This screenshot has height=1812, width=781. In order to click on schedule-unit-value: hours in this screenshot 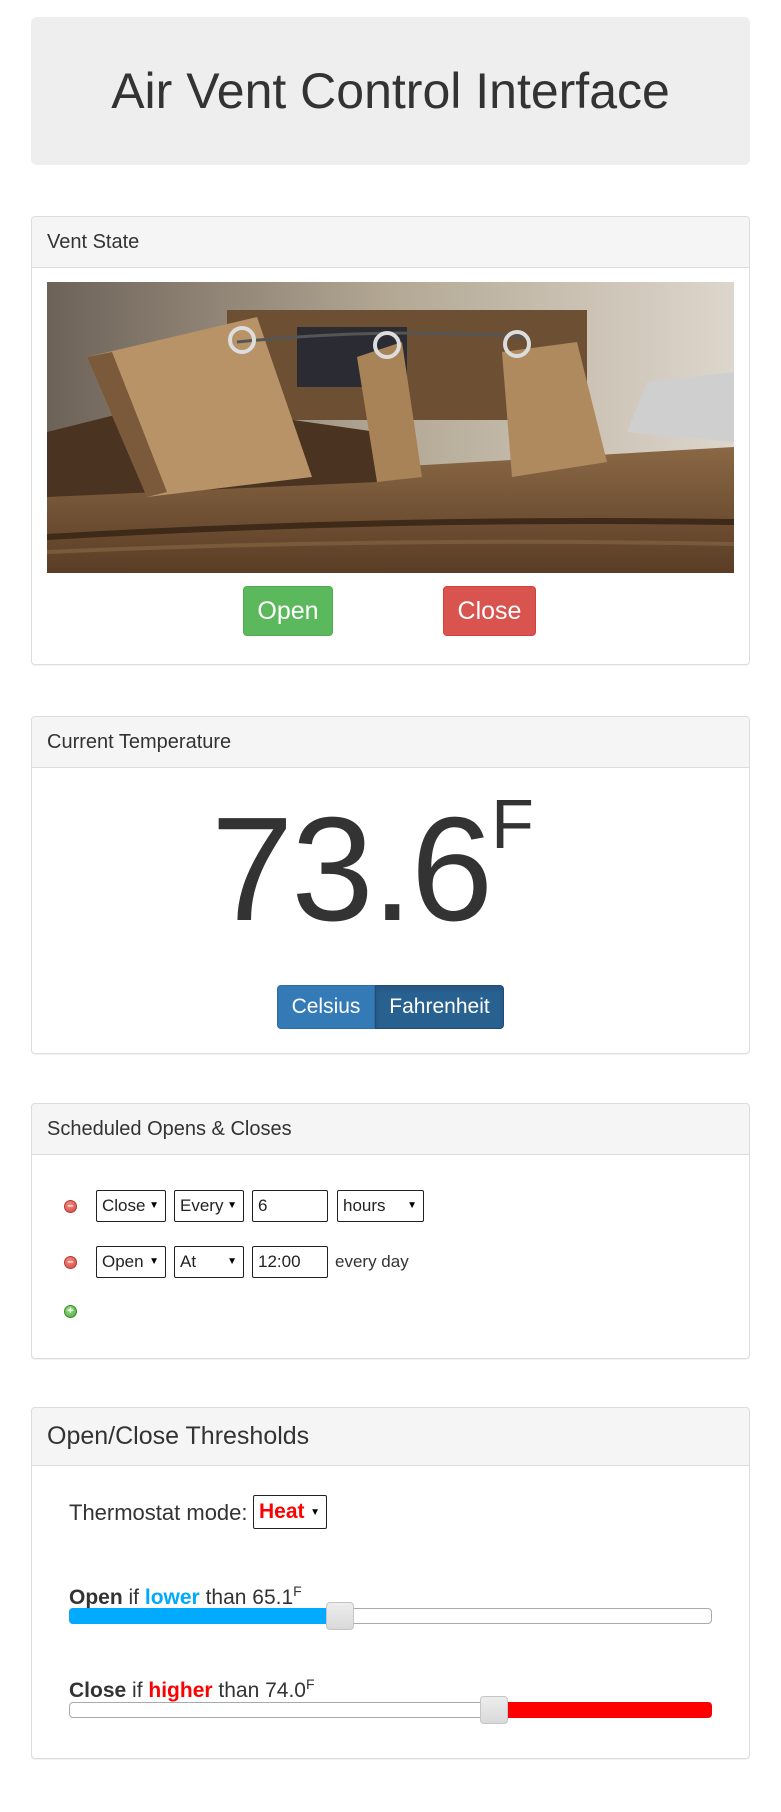, I will do `click(364, 1205)`.